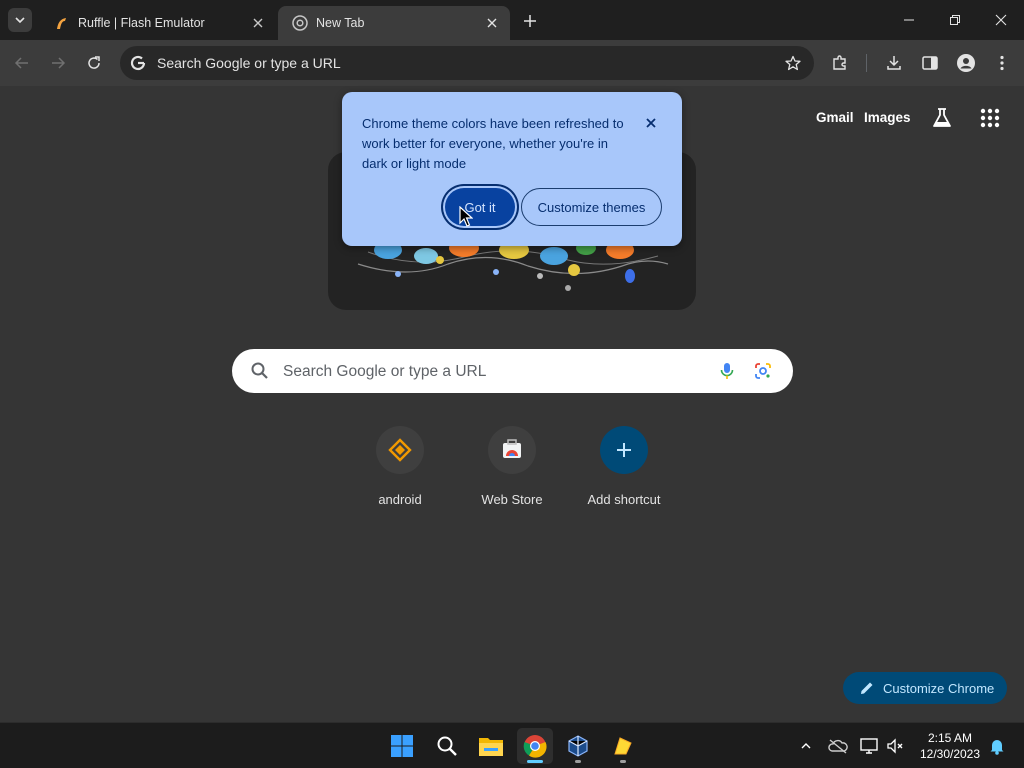  I want to click on virtualbox-icon, so click(578, 746).